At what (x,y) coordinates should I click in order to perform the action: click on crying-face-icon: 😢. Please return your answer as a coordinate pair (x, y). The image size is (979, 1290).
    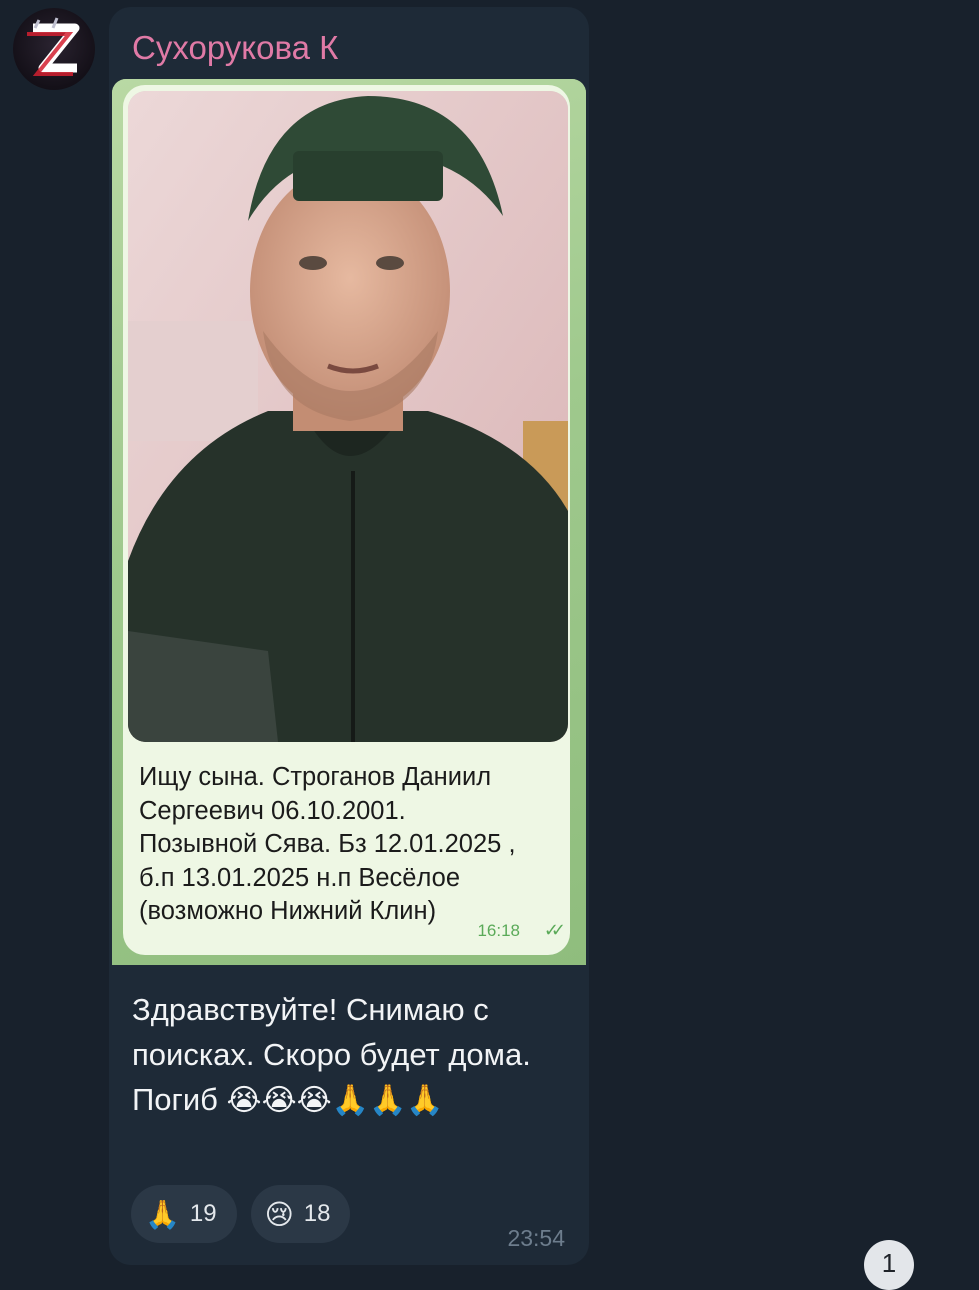
    Looking at the image, I should click on (279, 1214).